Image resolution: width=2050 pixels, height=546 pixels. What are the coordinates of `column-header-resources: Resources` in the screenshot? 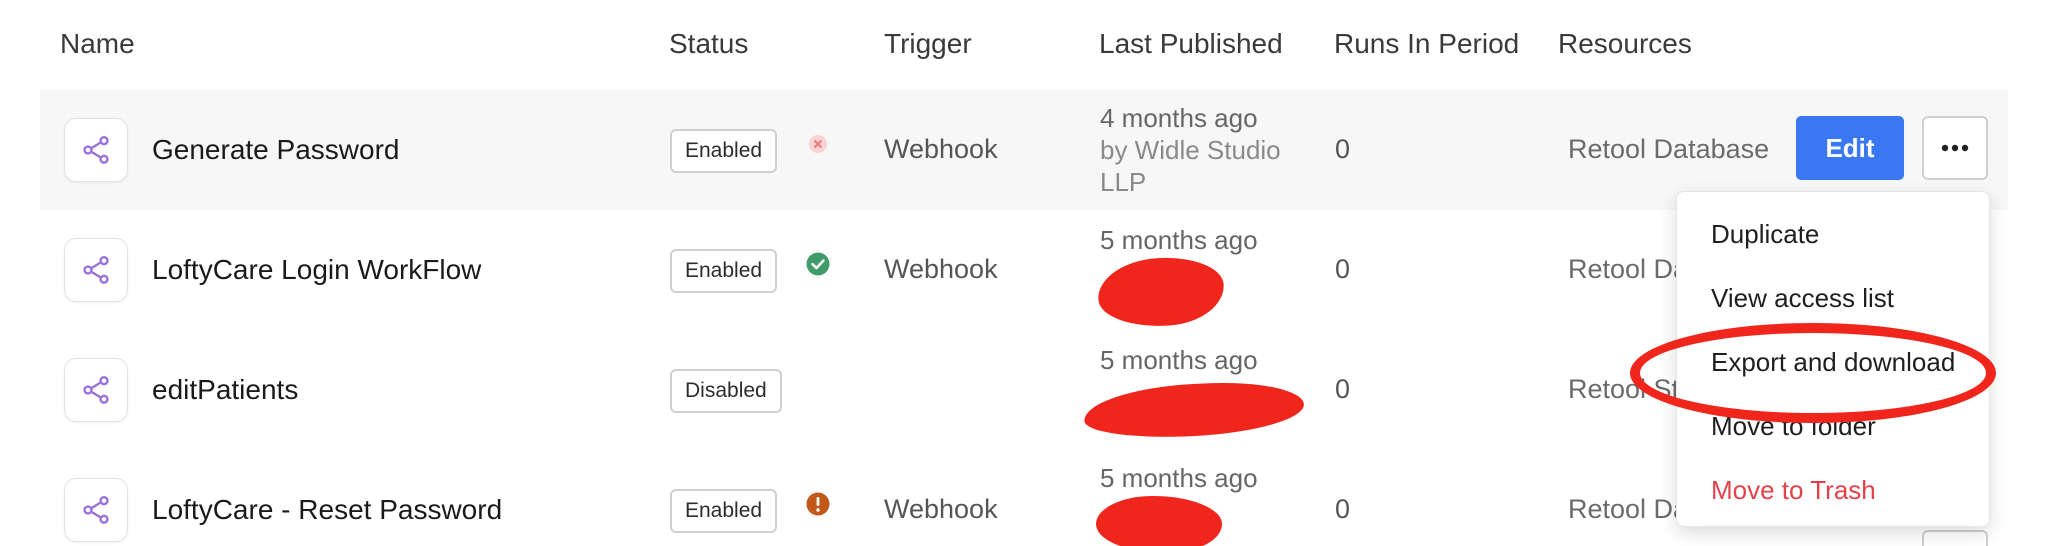 It's located at (1625, 44).